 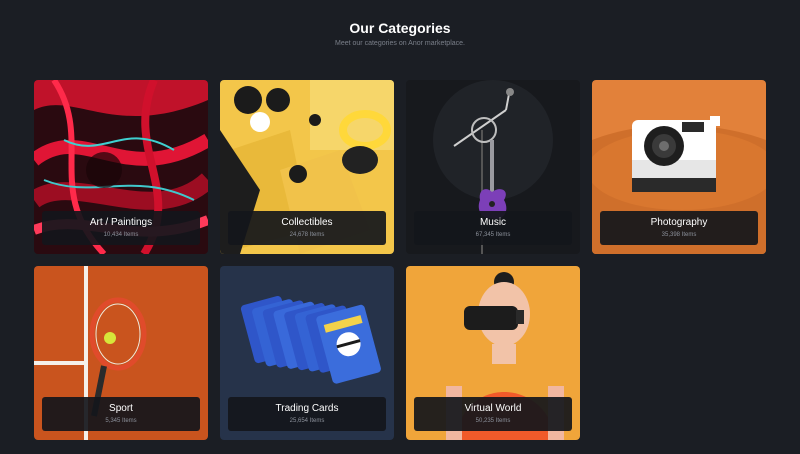 I want to click on category-card-virtual-world: Virtual World 50,235 Items, so click(x=493, y=353).